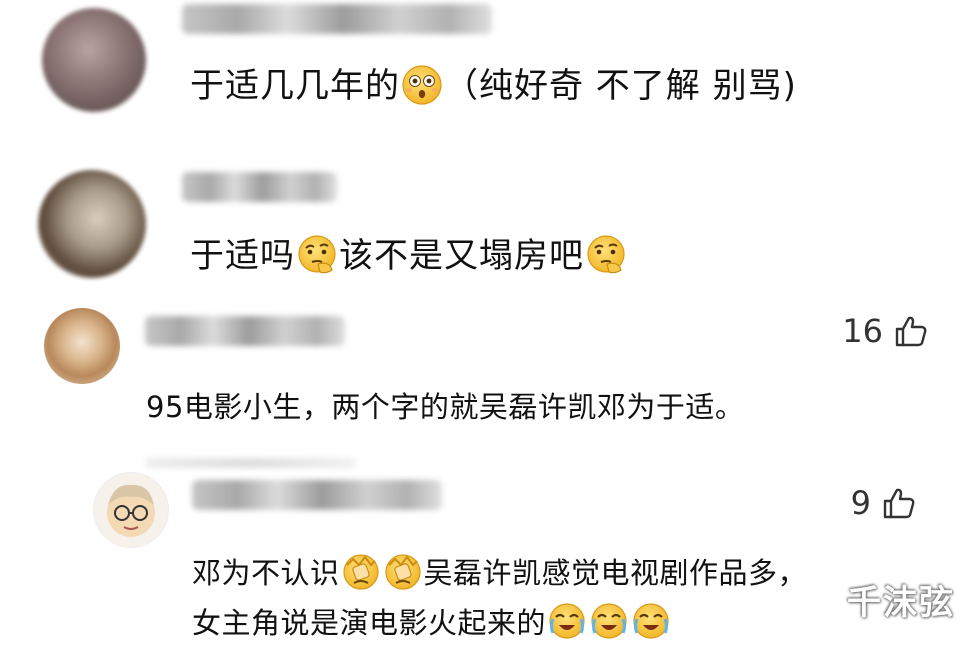  I want to click on comment-text: 于适几几年的 （纯好奇 不了解 别骂), so click(493, 82).